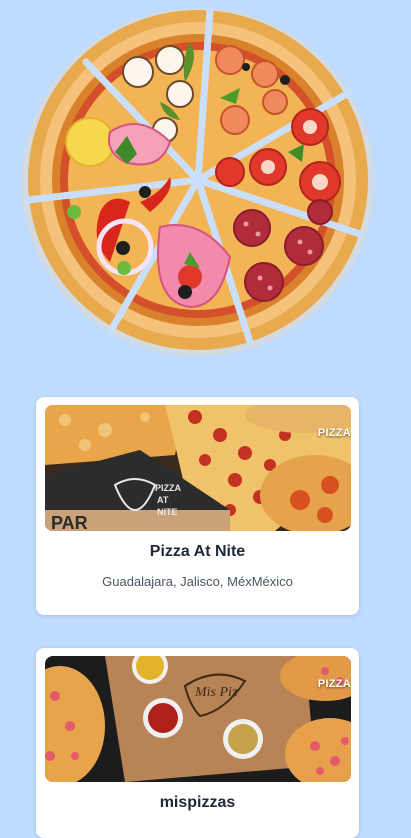 The image size is (411, 838). I want to click on restaurant-location: Guadalajara, Jalisco, MéxMéxico, so click(197, 581).